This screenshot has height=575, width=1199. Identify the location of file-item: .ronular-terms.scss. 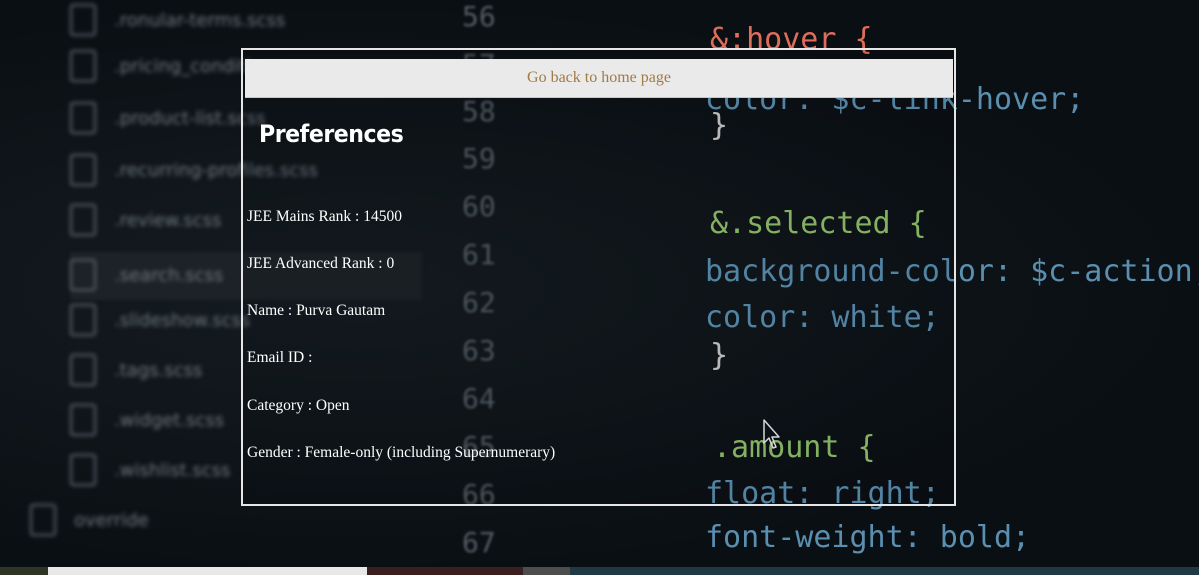
(177, 20).